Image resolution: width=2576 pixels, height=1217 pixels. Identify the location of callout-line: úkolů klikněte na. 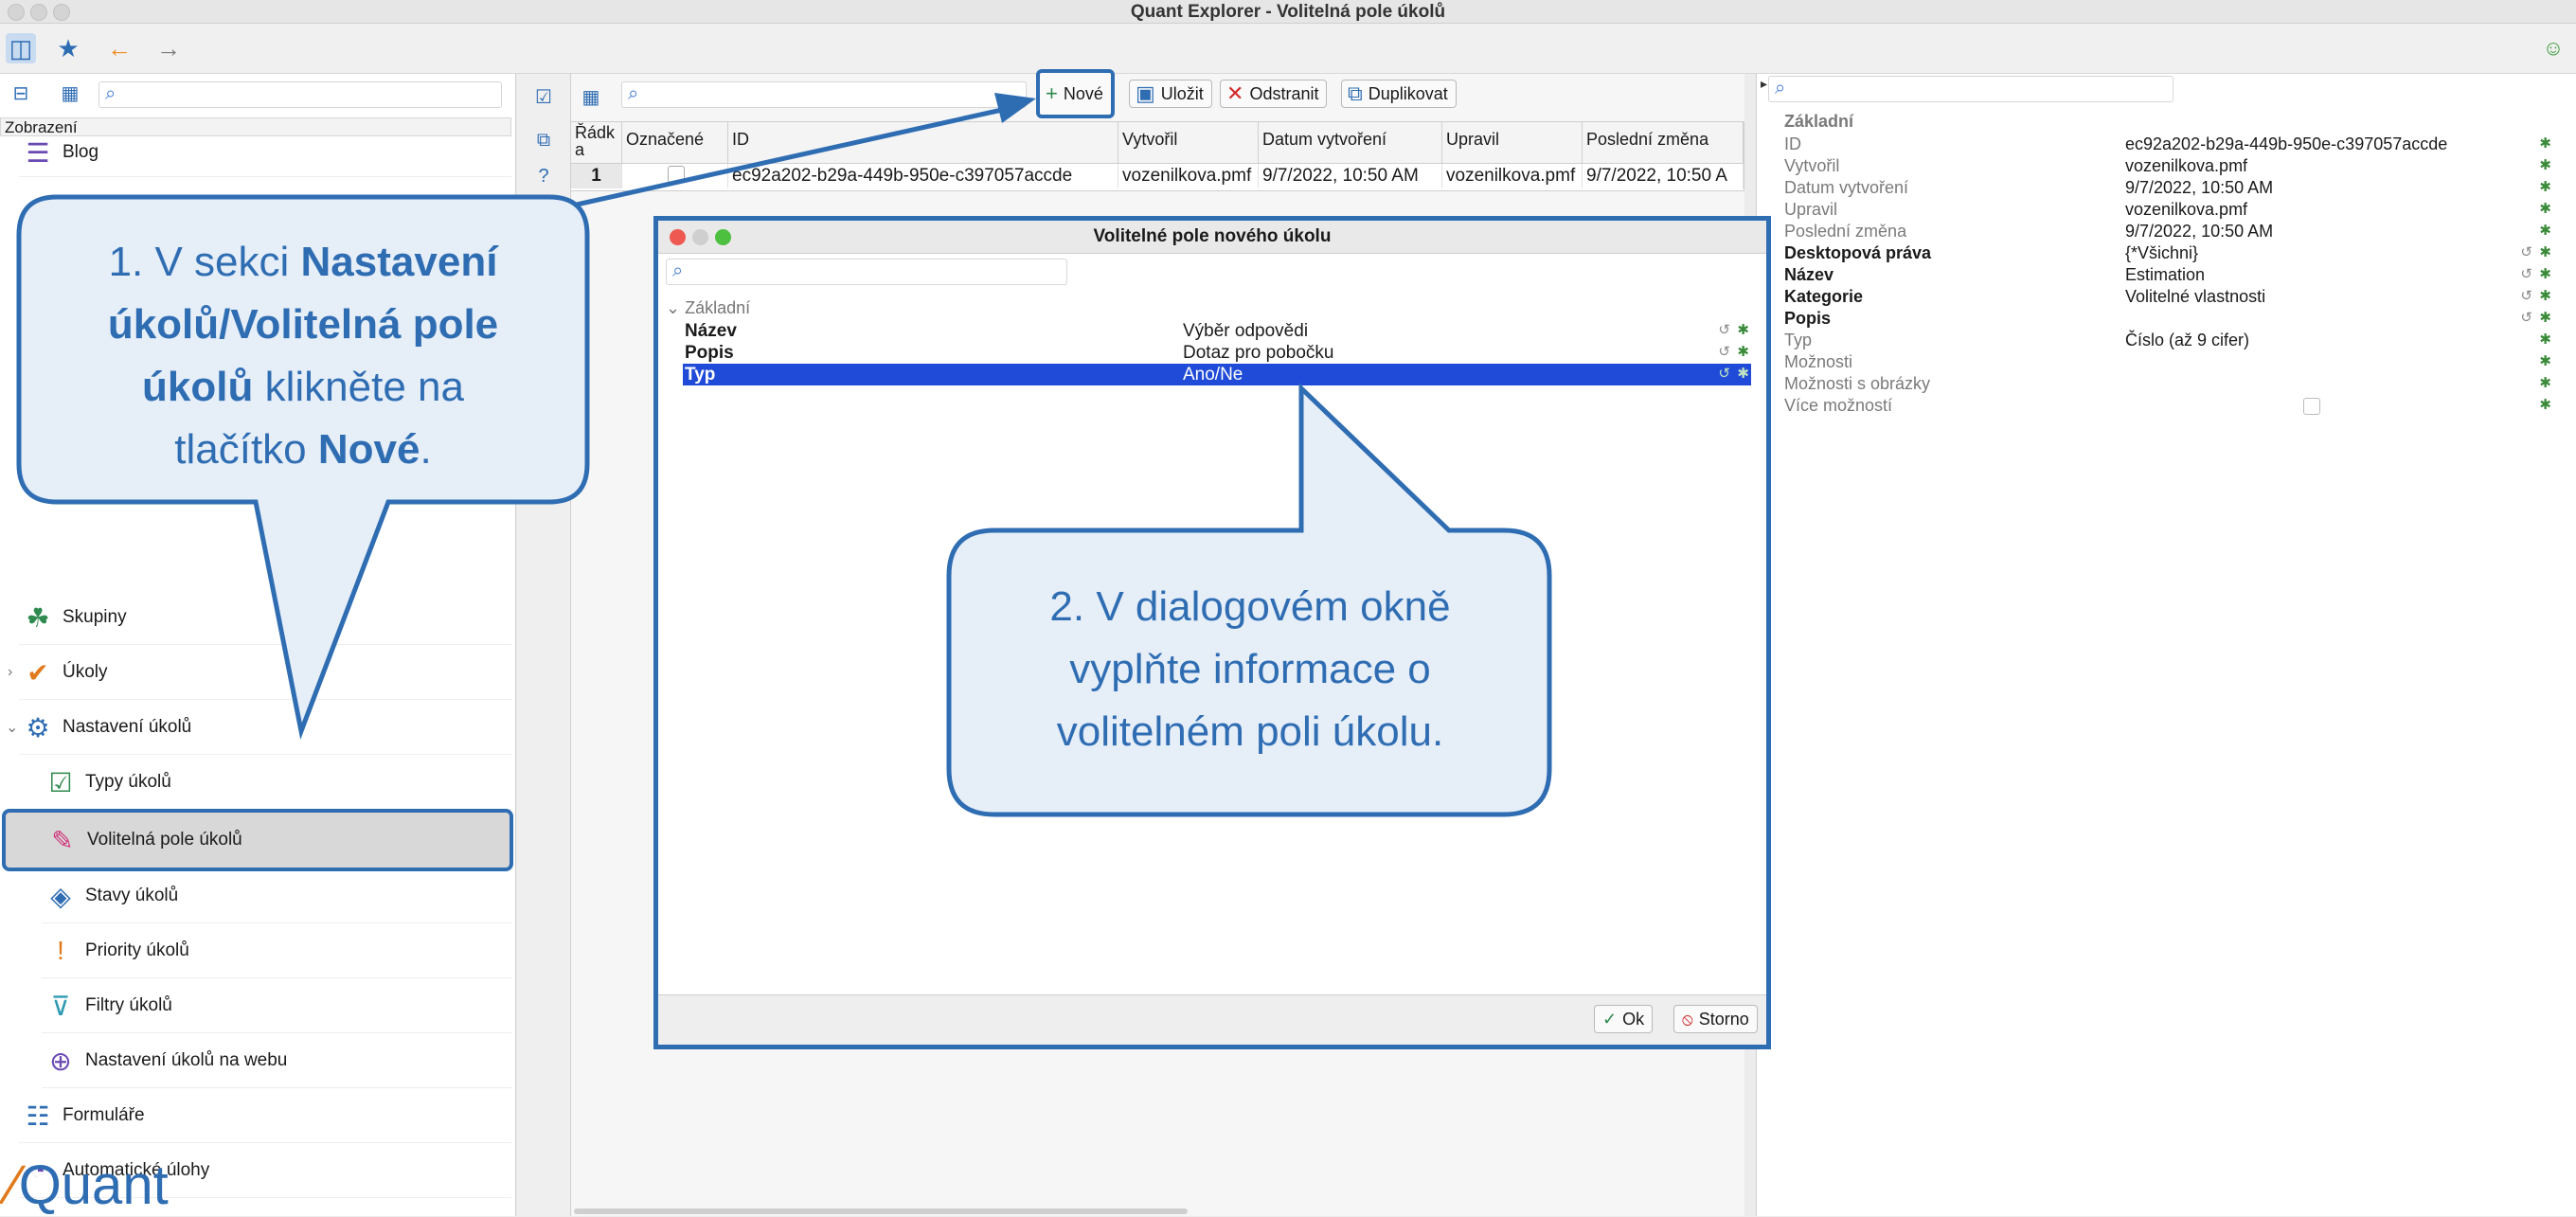
(303, 387).